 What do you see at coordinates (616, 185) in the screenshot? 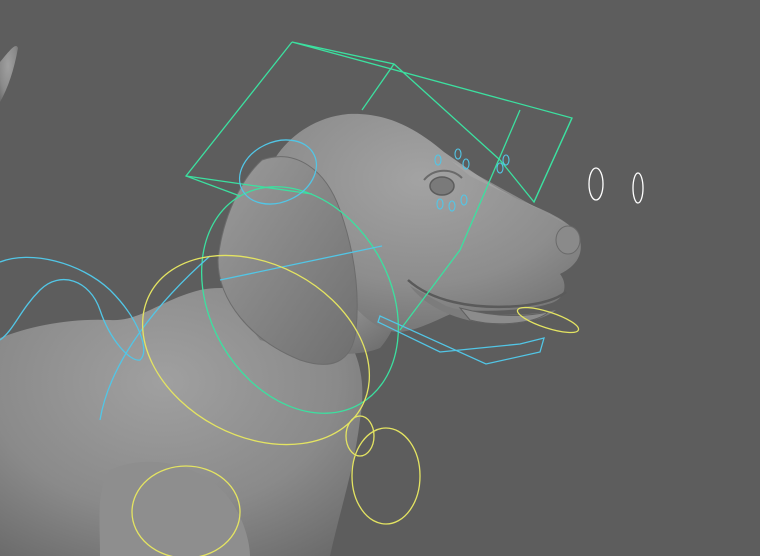
I see `eye-aim-locators` at bounding box center [616, 185].